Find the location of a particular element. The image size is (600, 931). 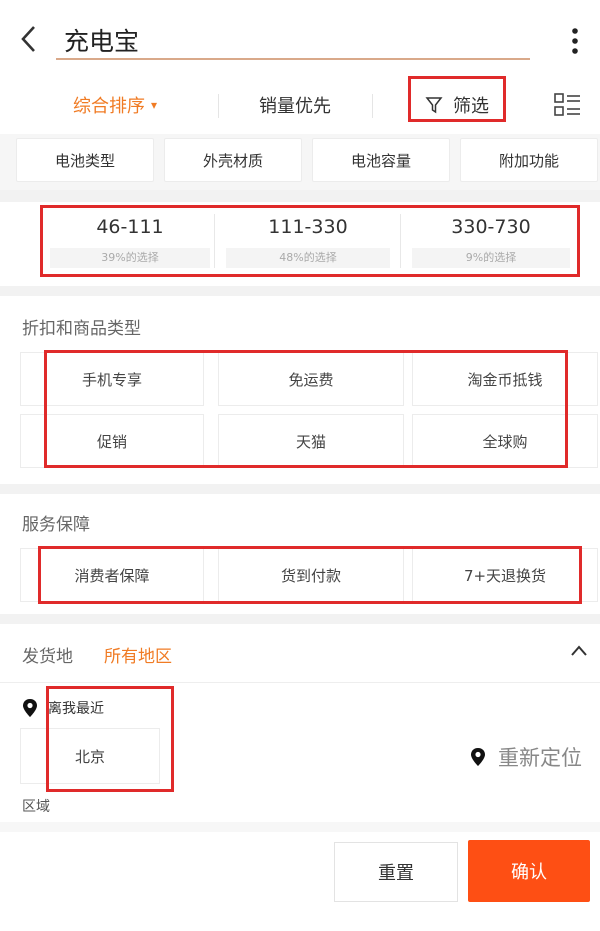

search-header: 充电宝 is located at coordinates (300, 38).